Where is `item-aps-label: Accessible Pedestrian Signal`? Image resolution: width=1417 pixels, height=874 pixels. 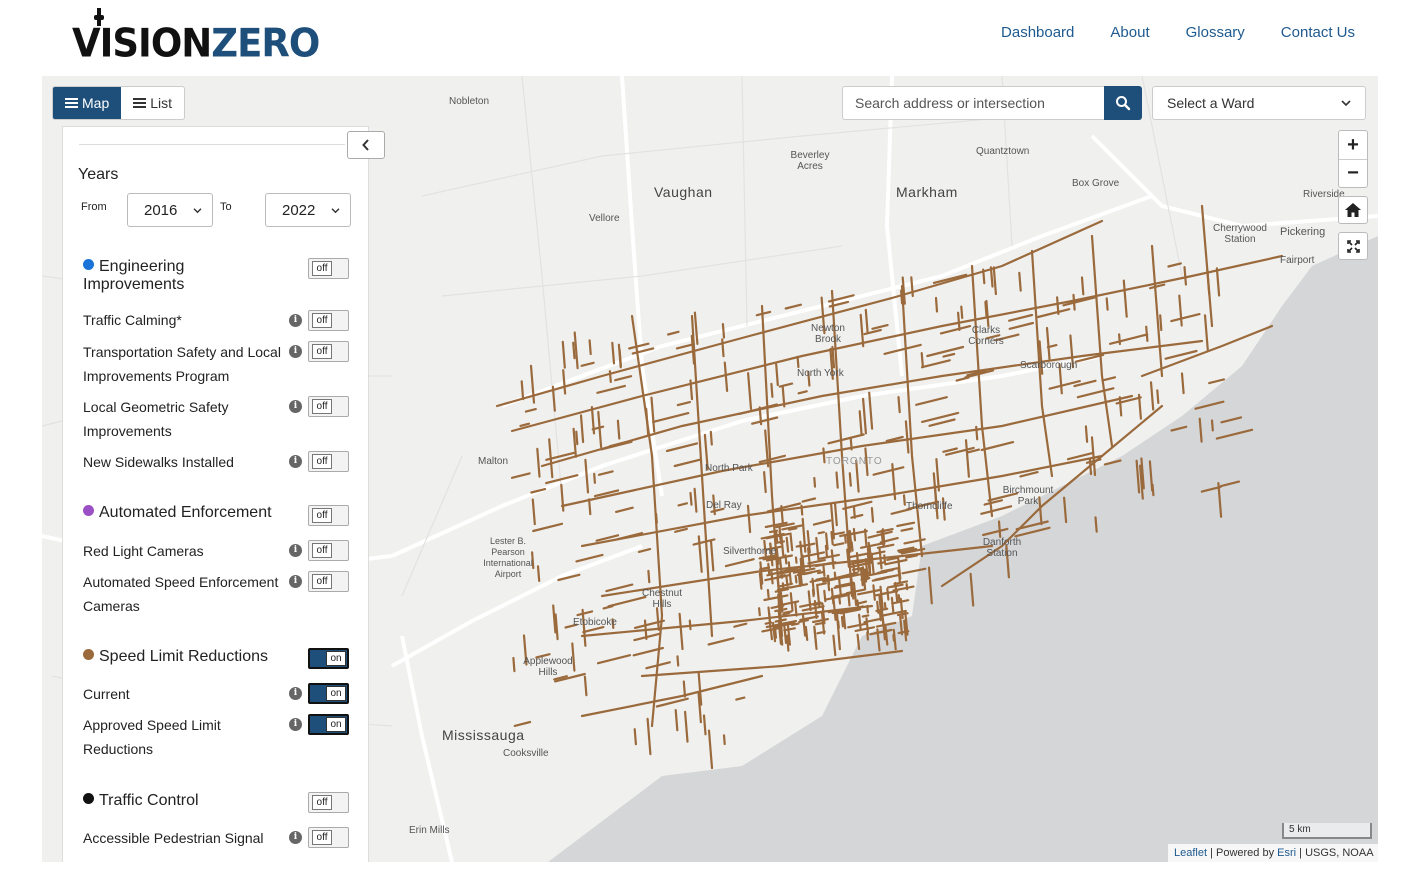 item-aps-label: Accessible Pedestrian Signal is located at coordinates (173, 838).